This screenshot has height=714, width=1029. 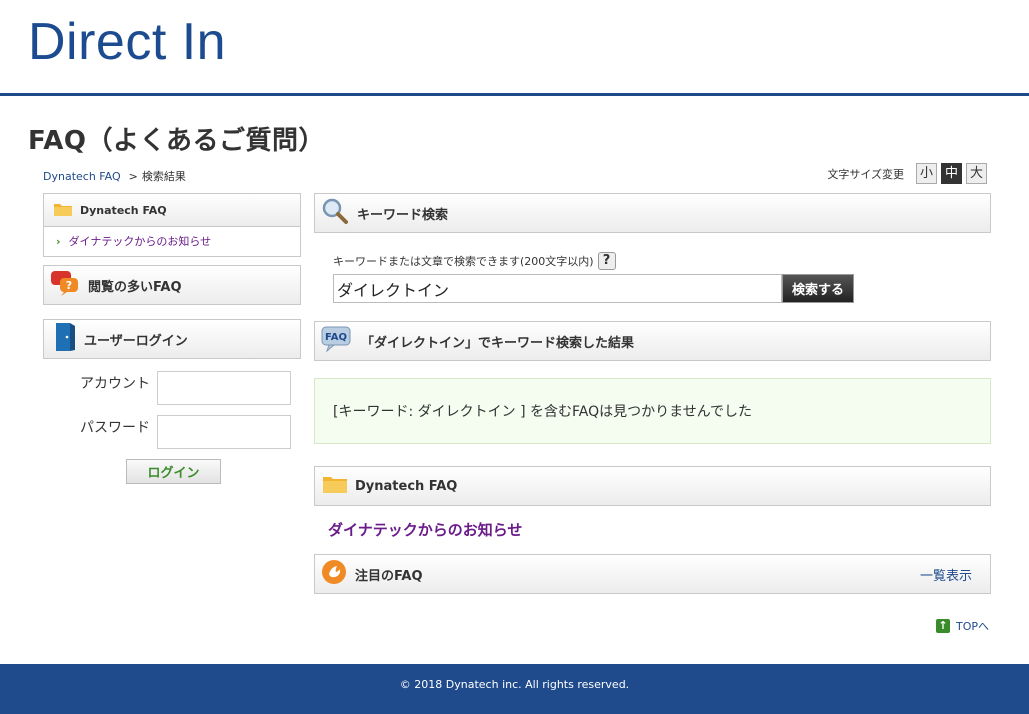 I want to click on login-button: ログイン, so click(x=173, y=471).